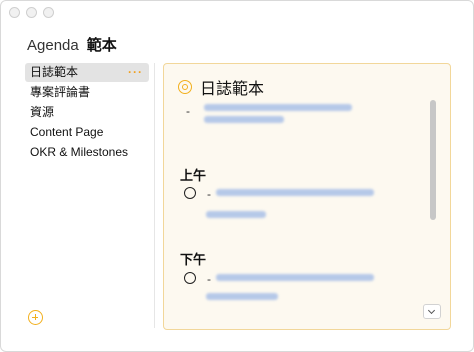 The width and height of the screenshot is (474, 352). I want to click on vertical-scrollbar, so click(433, 200).